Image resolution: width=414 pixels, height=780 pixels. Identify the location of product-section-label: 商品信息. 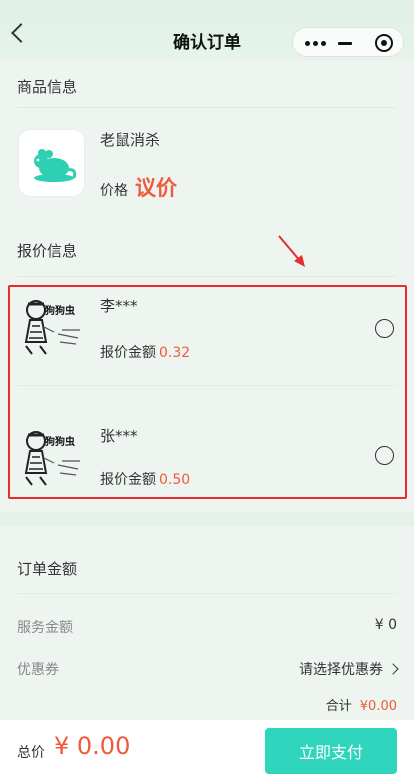
(47, 87).